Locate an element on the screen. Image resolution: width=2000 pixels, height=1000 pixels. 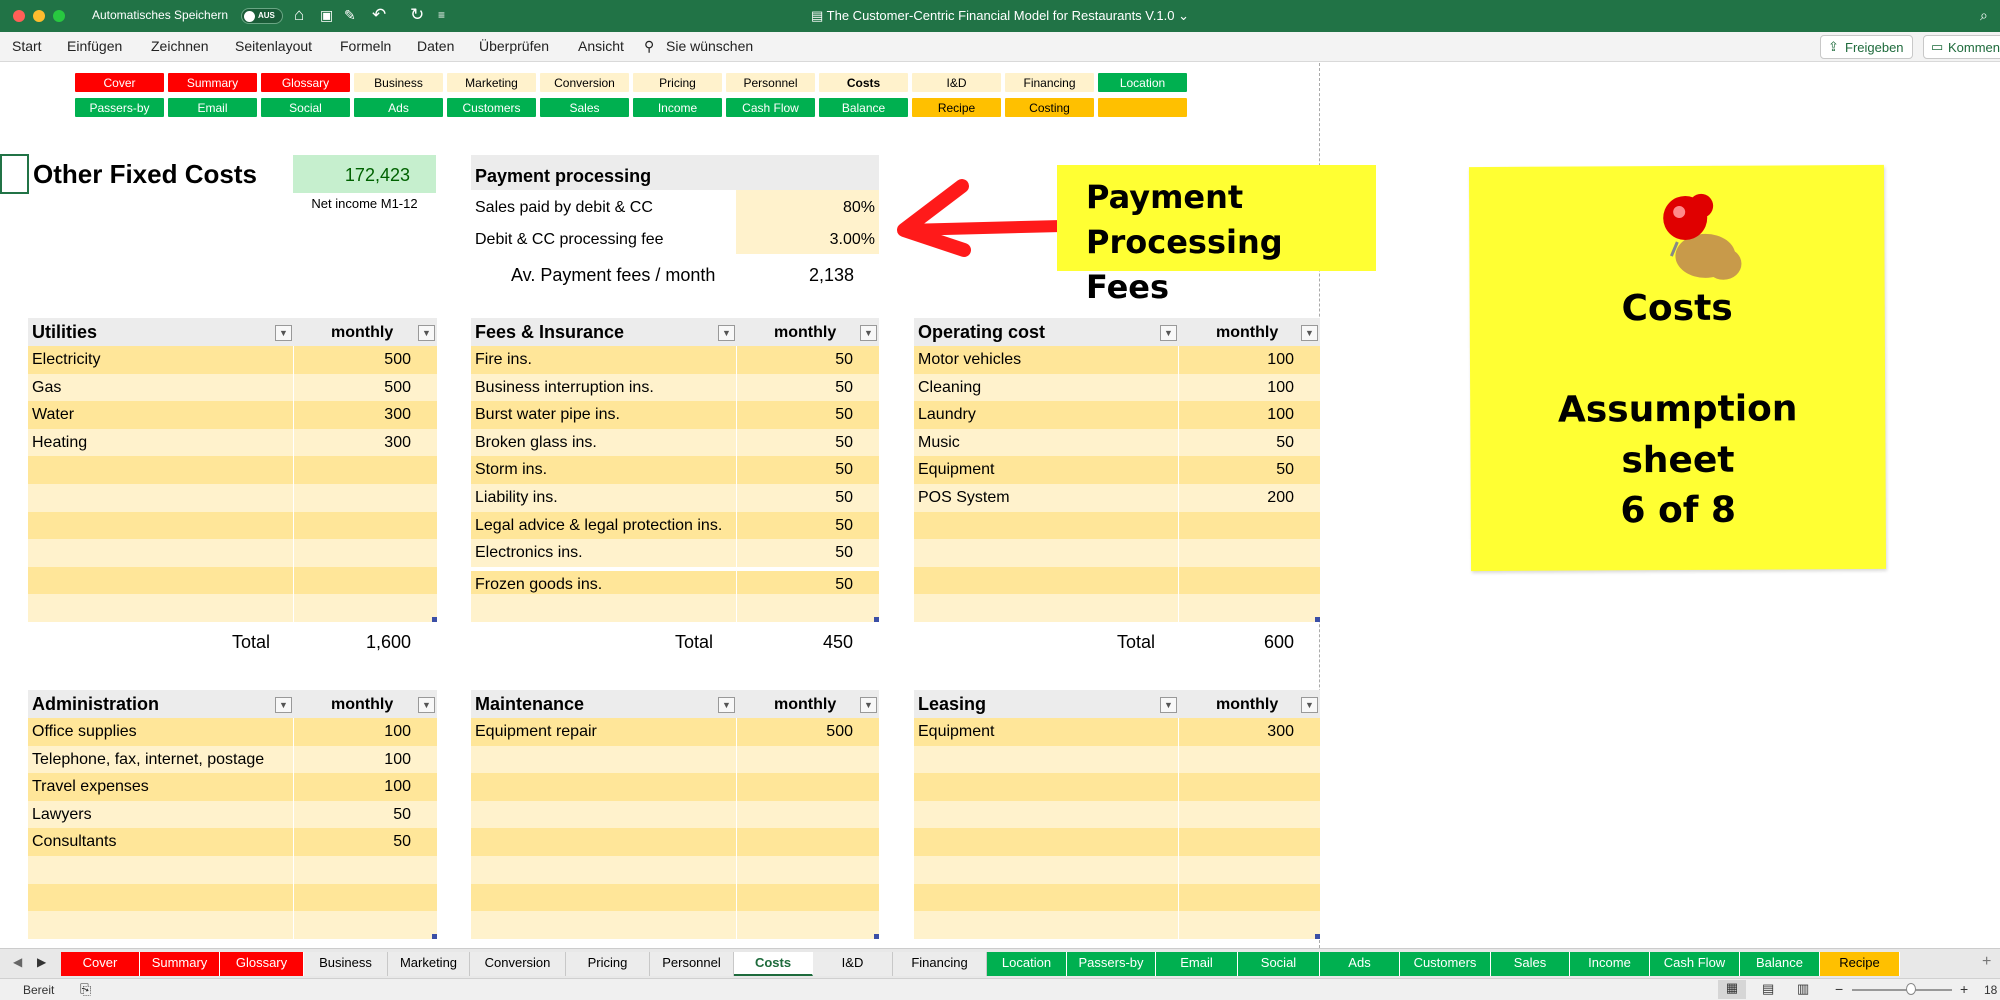
menu-page-layout: Seitenlayout is located at coordinates (273, 46).